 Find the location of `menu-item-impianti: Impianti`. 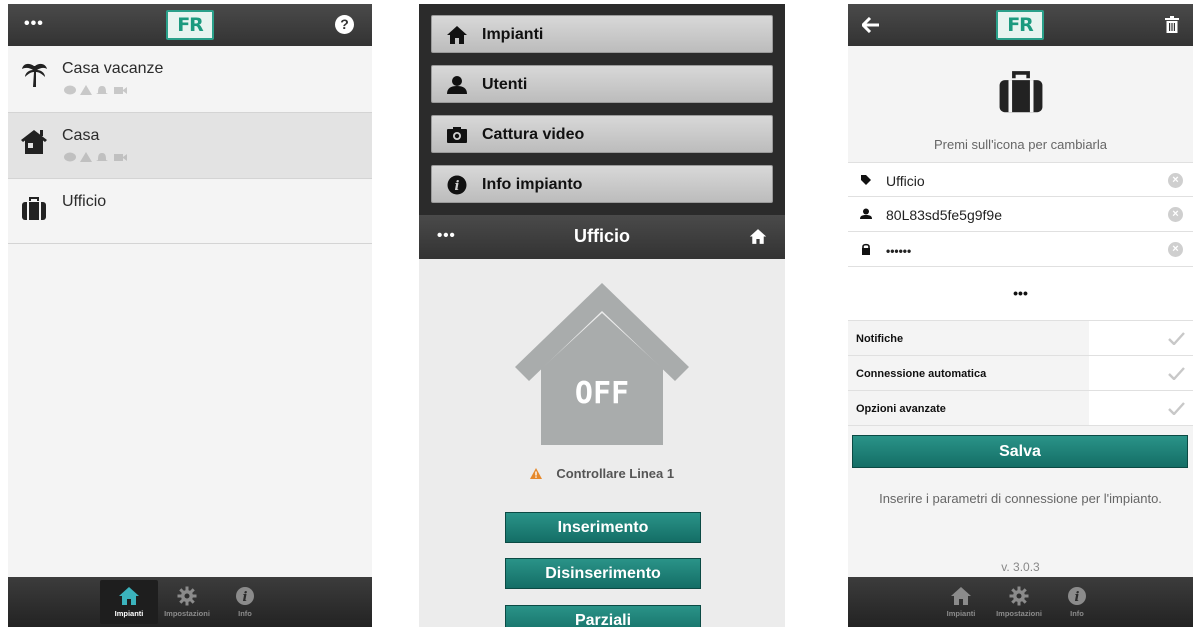

menu-item-impianti: Impianti is located at coordinates (602, 34).